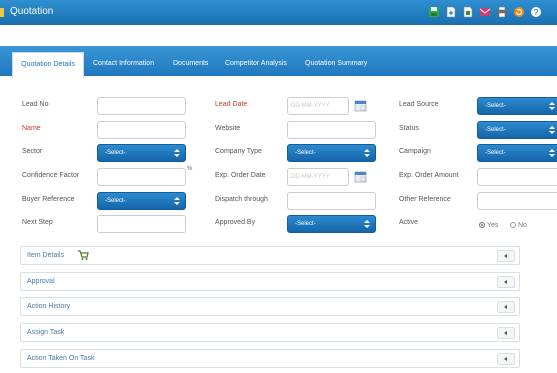 The width and height of the screenshot is (557, 373). What do you see at coordinates (51, 175) in the screenshot?
I see `confidence-factor-label: Confidence Factor` at bounding box center [51, 175].